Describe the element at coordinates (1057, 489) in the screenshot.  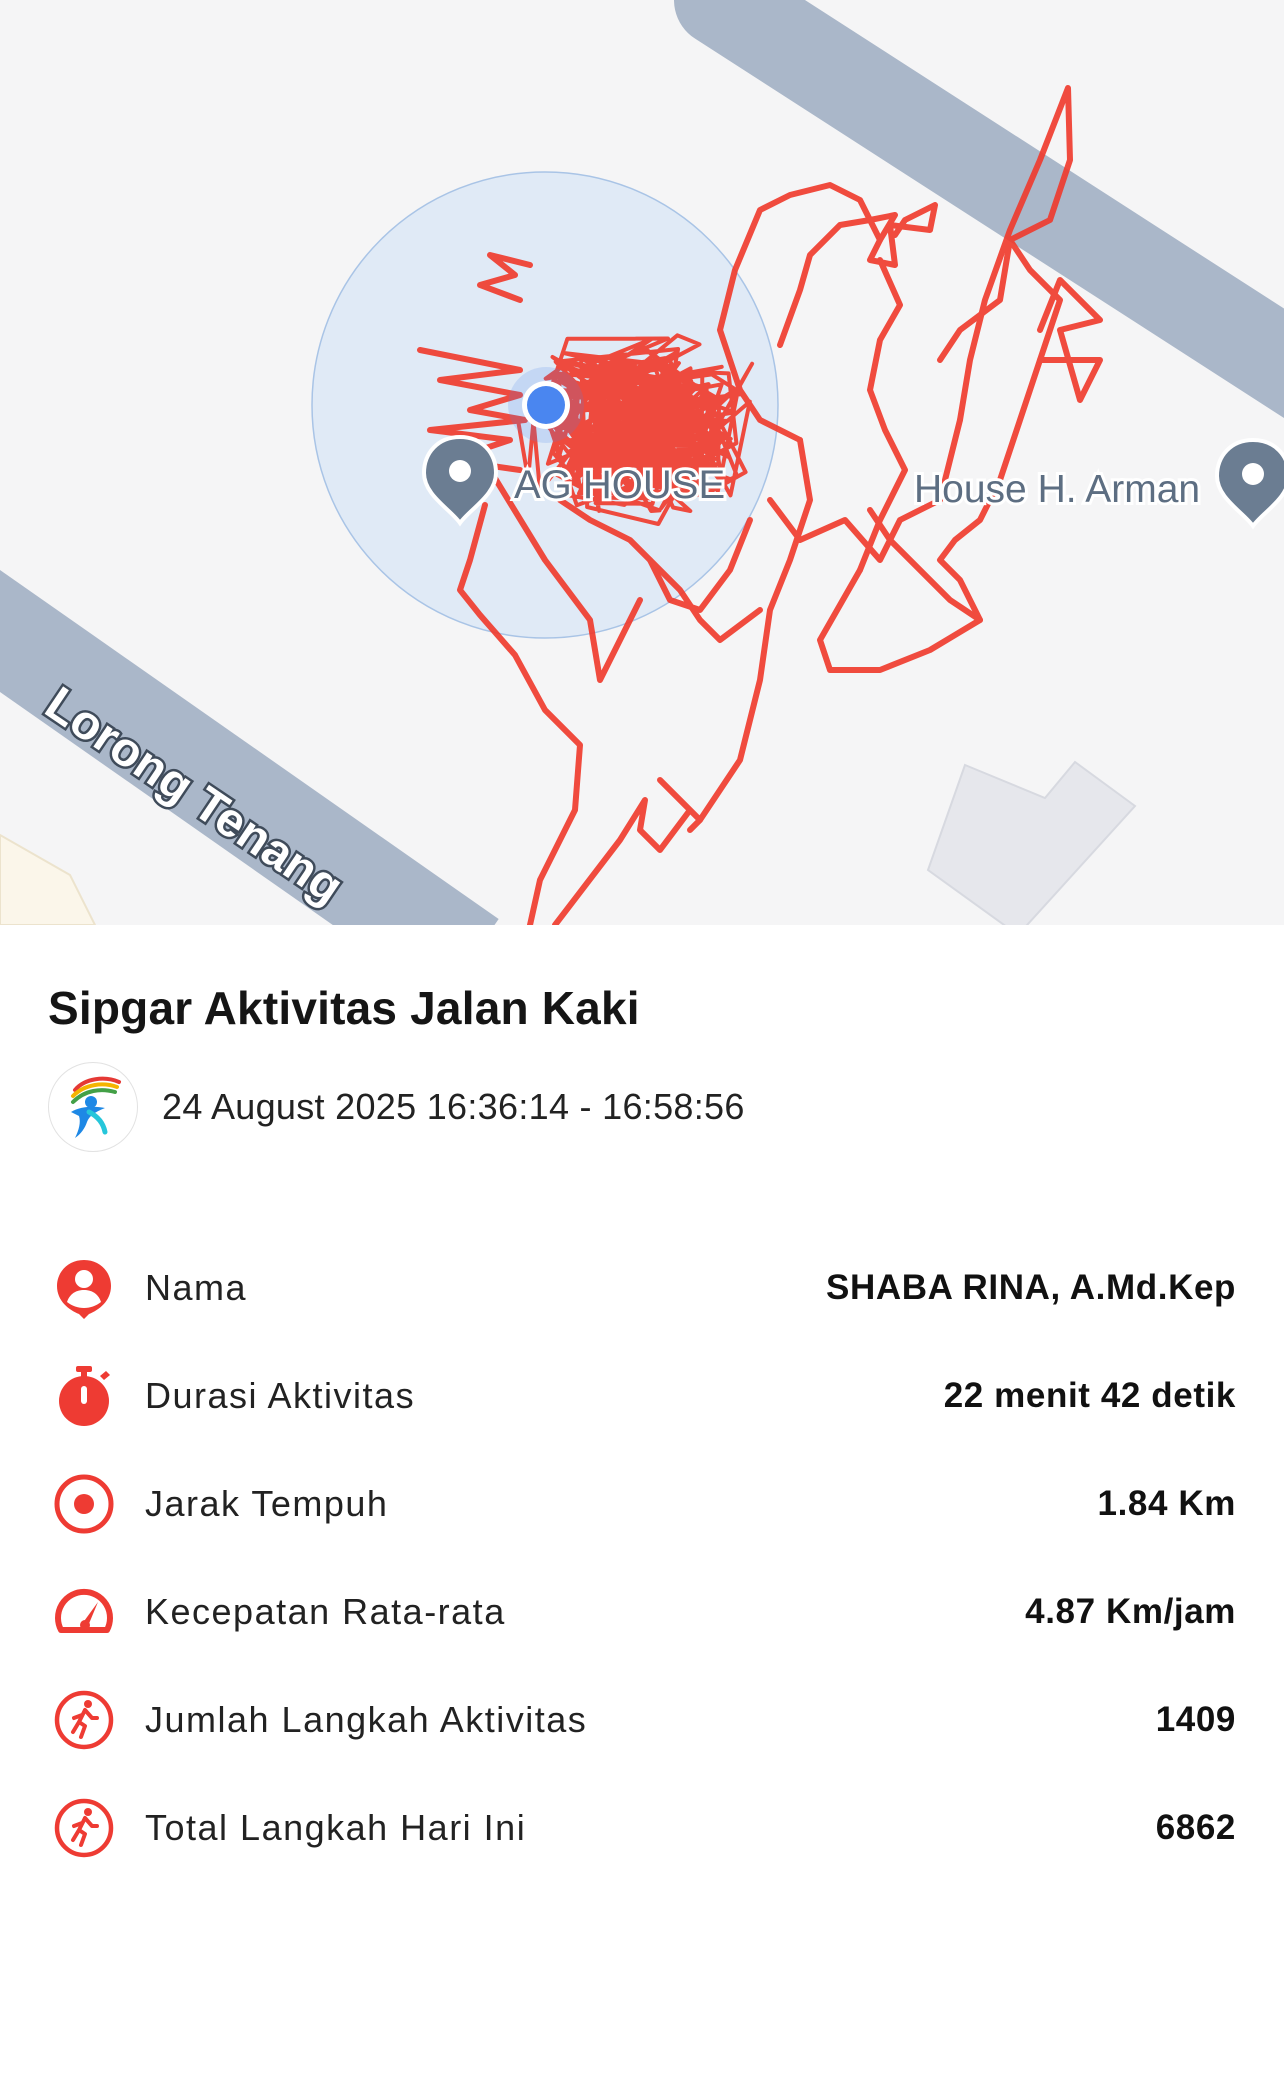
I see `place-label-house-h-arman: House H. Arman` at that location.